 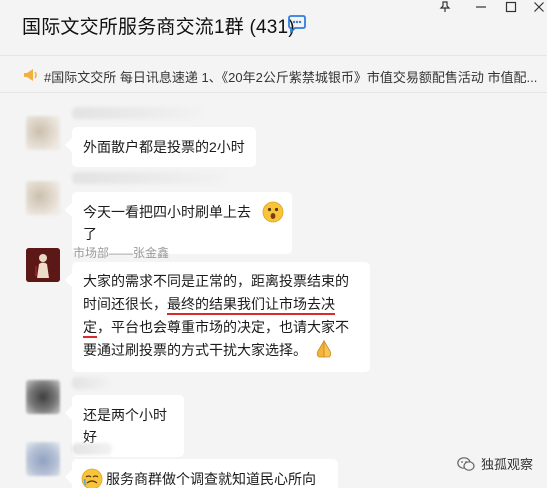 What do you see at coordinates (30, 75) in the screenshot?
I see `megaphone-icon` at bounding box center [30, 75].